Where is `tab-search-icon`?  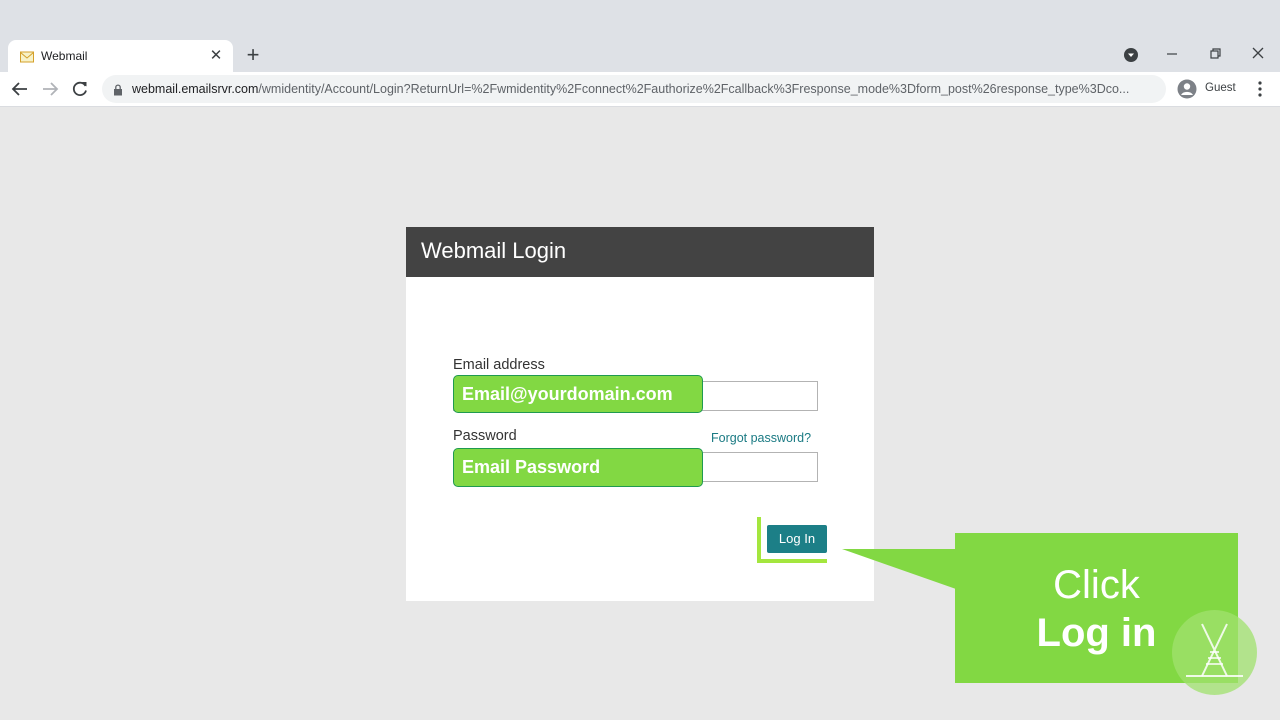
tab-search-icon is located at coordinates (1131, 54).